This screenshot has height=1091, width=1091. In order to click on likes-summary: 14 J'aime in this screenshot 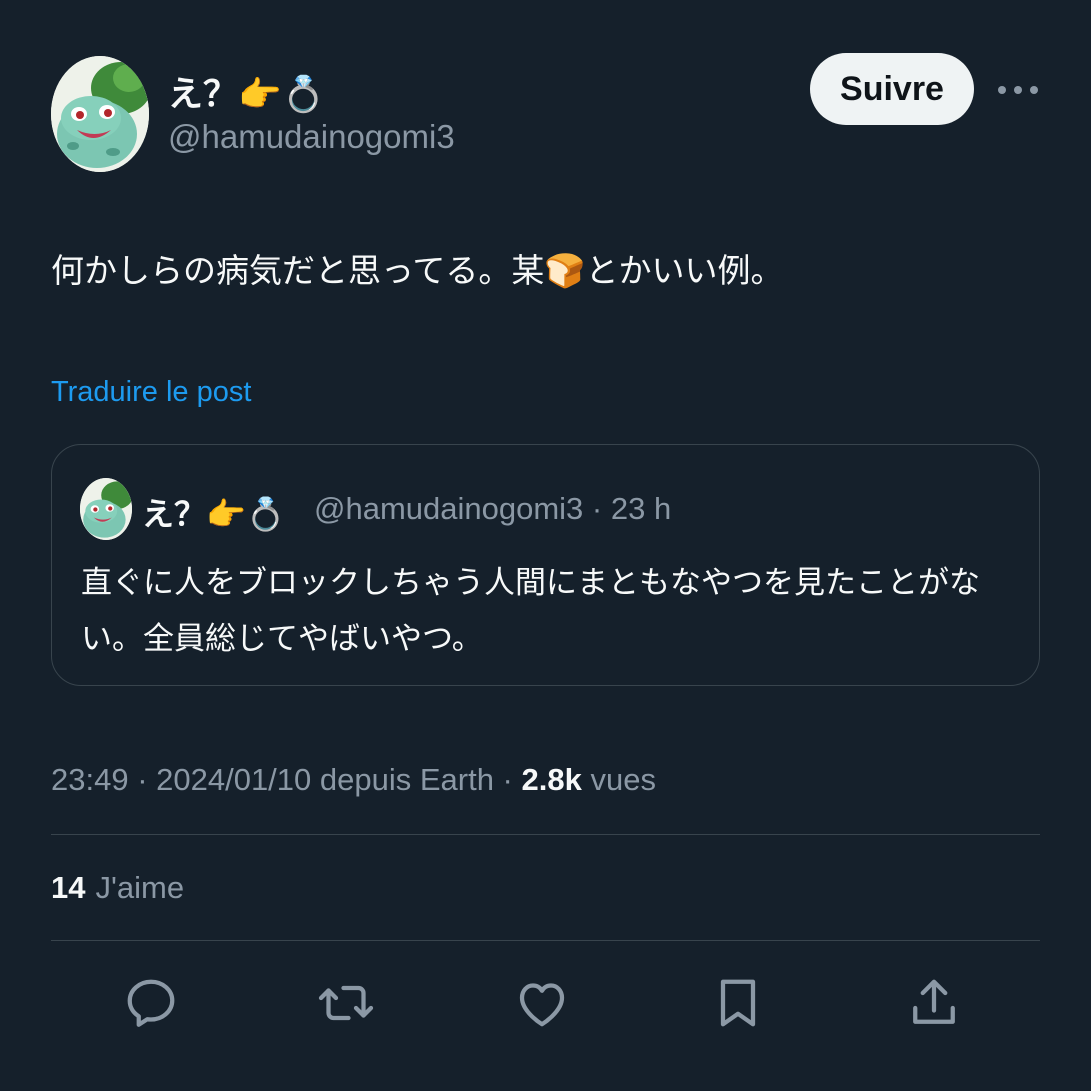, I will do `click(117, 888)`.